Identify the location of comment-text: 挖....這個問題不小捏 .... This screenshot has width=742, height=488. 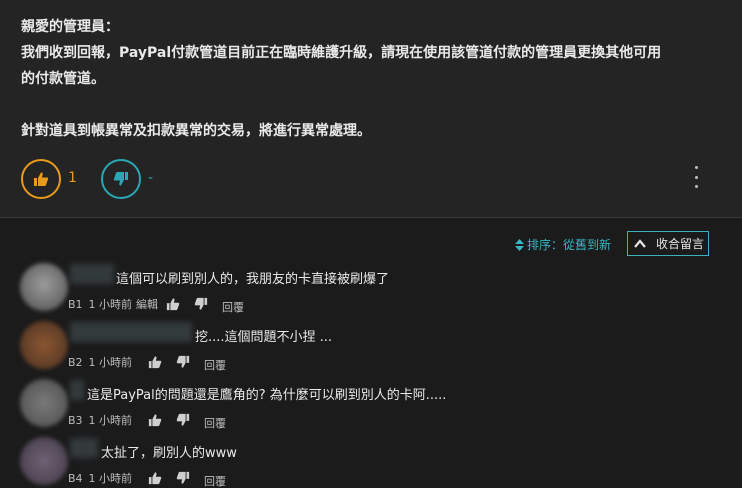
(264, 337).